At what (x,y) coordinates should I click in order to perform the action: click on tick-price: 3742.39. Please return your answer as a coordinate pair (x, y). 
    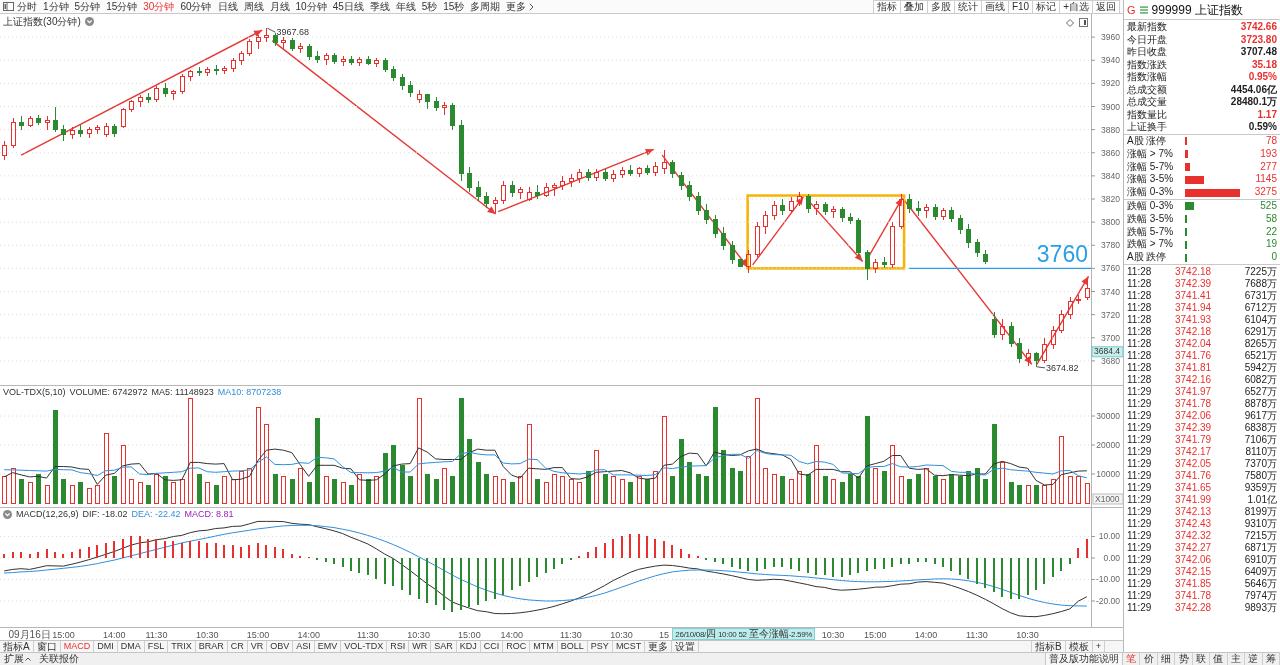
    Looking at the image, I should click on (1194, 284).